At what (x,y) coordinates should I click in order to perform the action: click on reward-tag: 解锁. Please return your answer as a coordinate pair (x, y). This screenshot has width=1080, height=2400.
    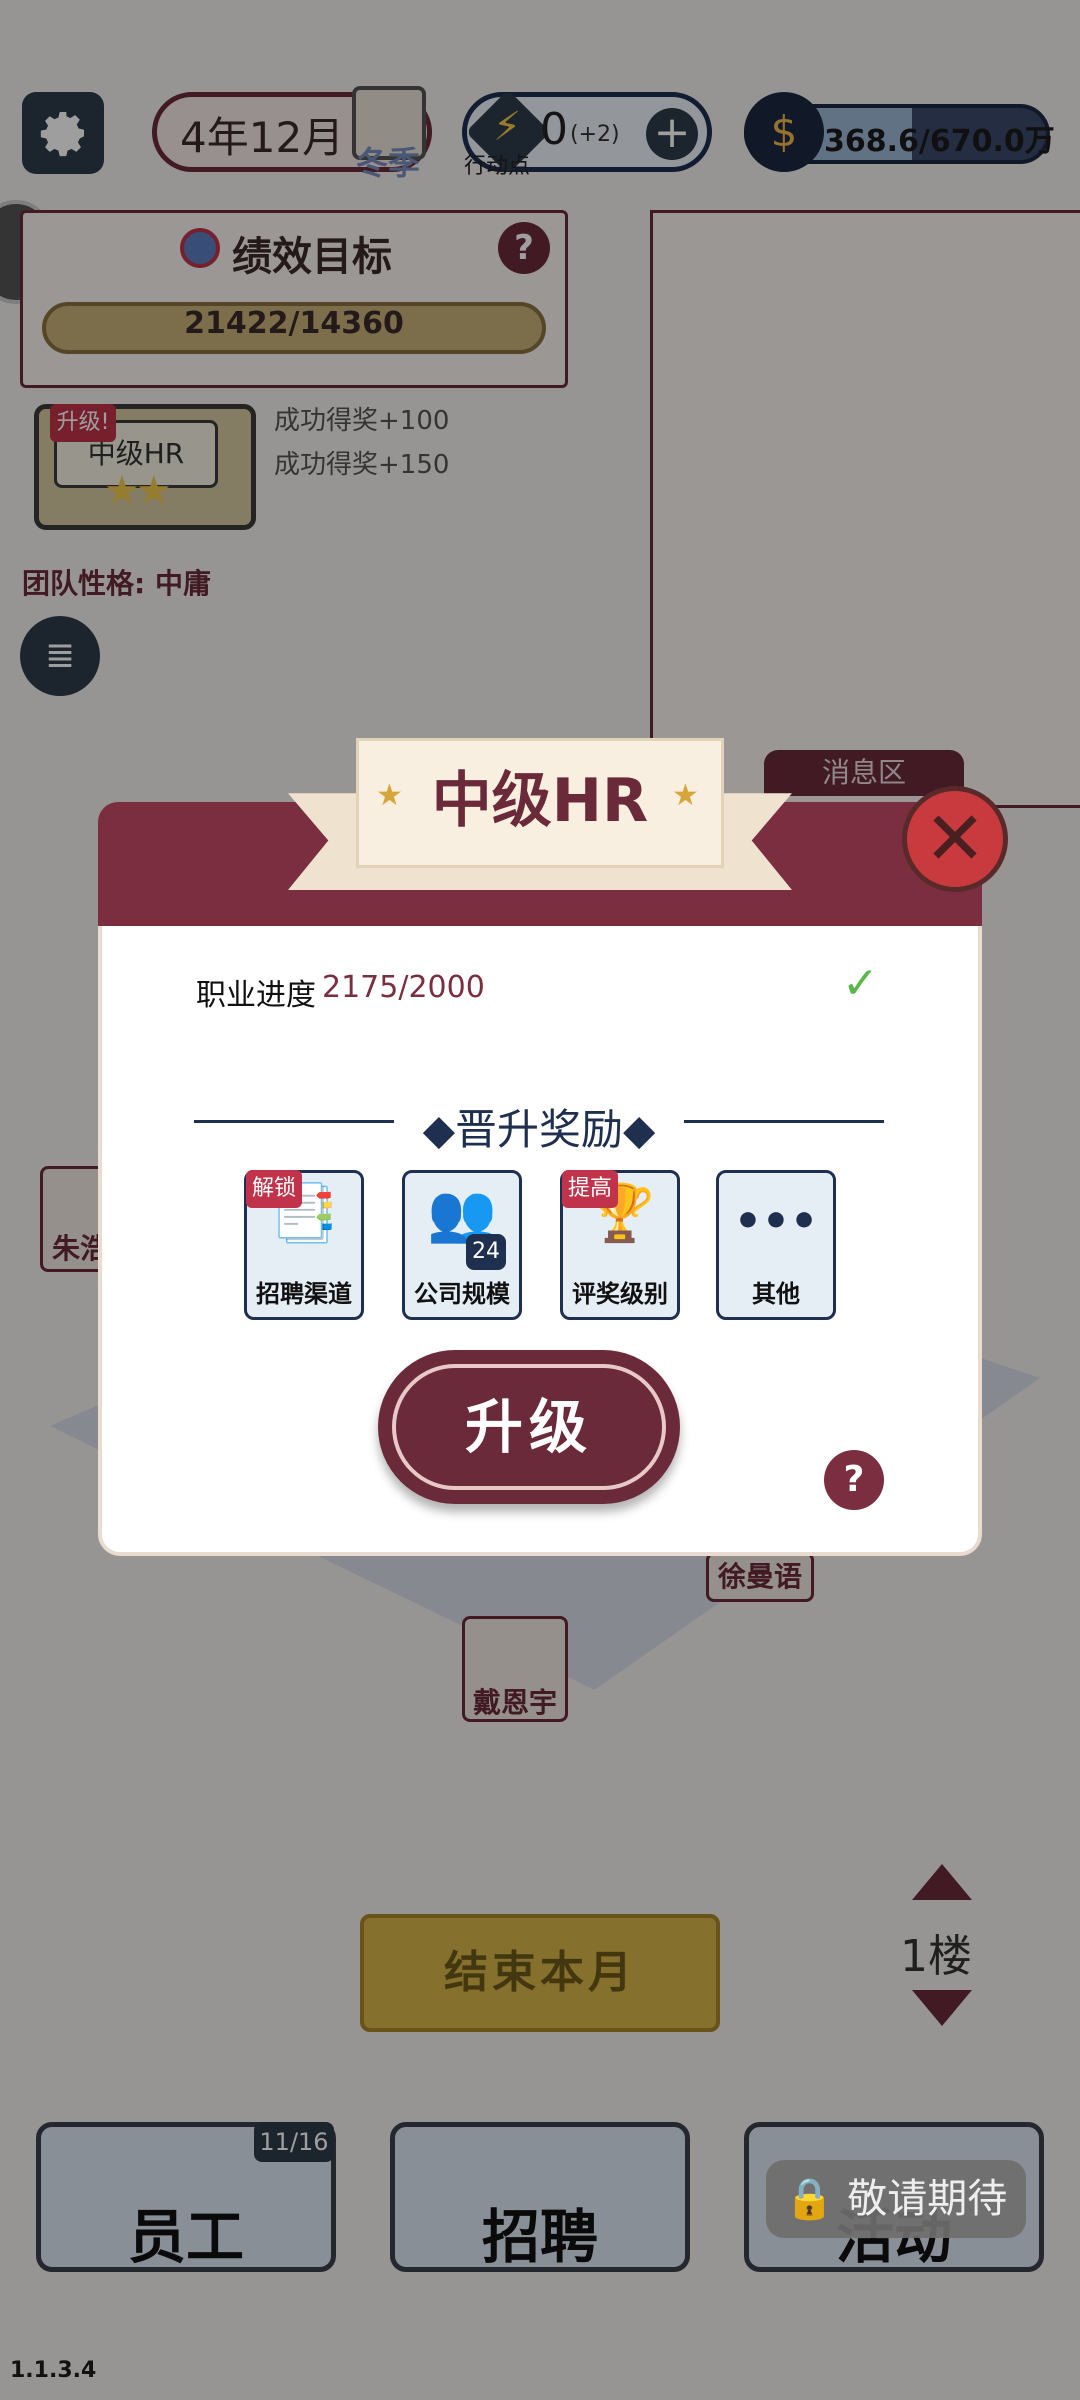
    Looking at the image, I should click on (274, 1189).